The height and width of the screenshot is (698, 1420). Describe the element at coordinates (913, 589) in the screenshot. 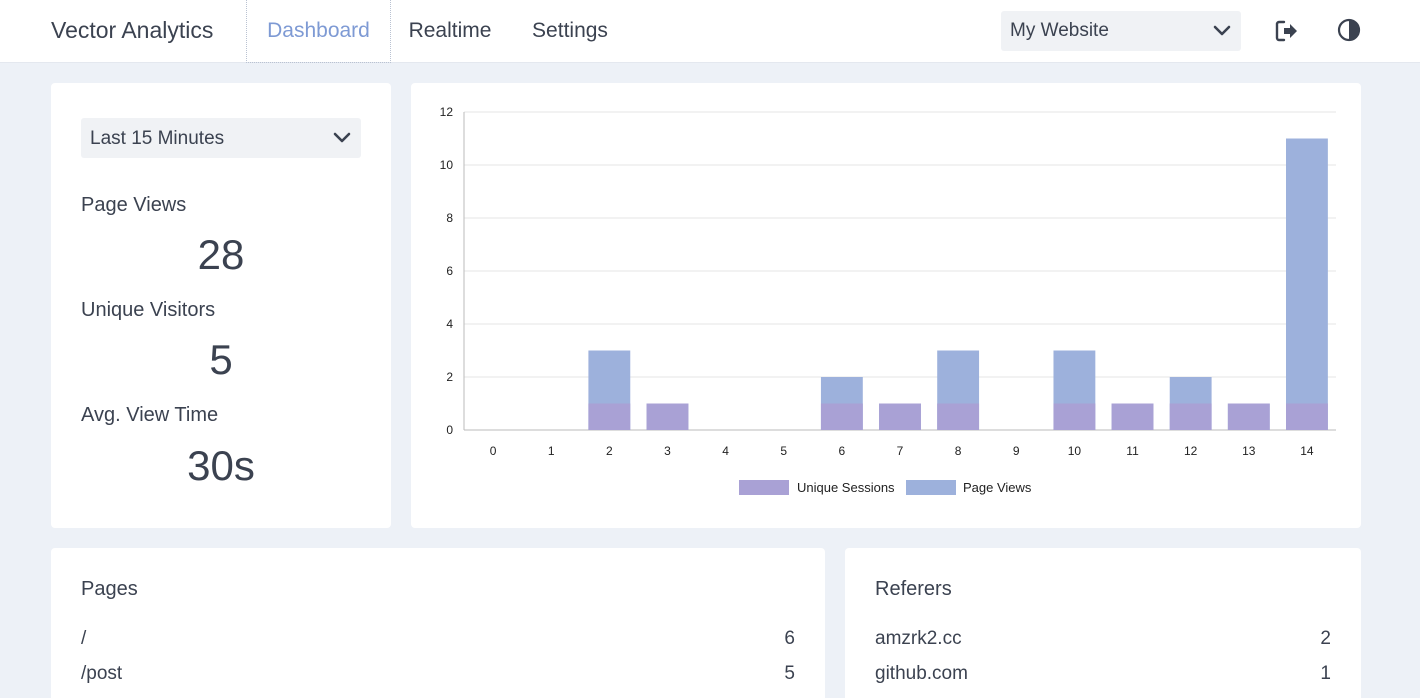

I see `referrers-title: Referers` at that location.